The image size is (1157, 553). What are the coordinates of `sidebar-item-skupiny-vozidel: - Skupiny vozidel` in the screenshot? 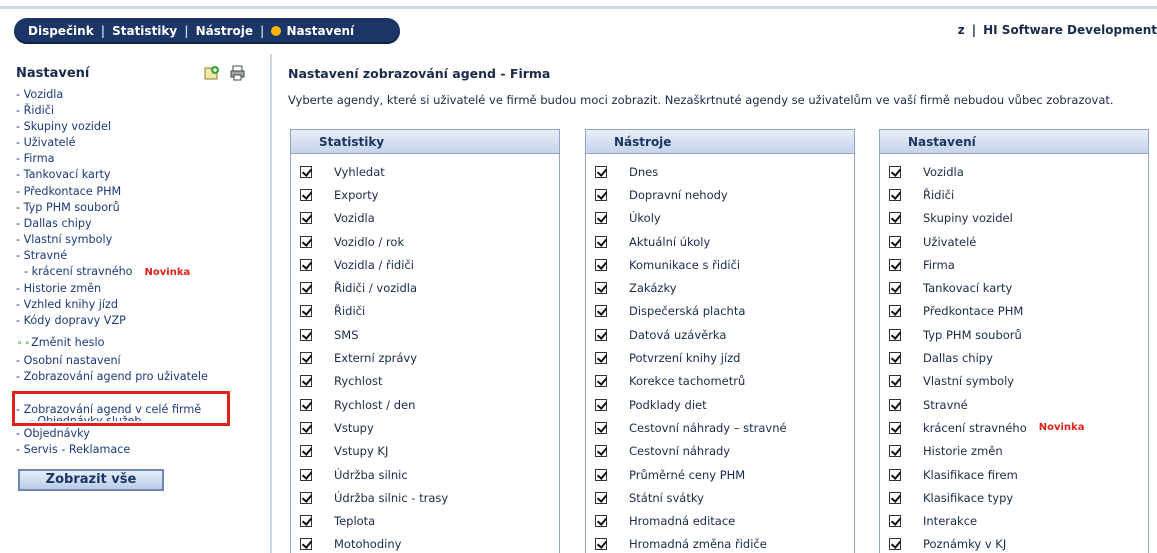 It's located at (112, 127).